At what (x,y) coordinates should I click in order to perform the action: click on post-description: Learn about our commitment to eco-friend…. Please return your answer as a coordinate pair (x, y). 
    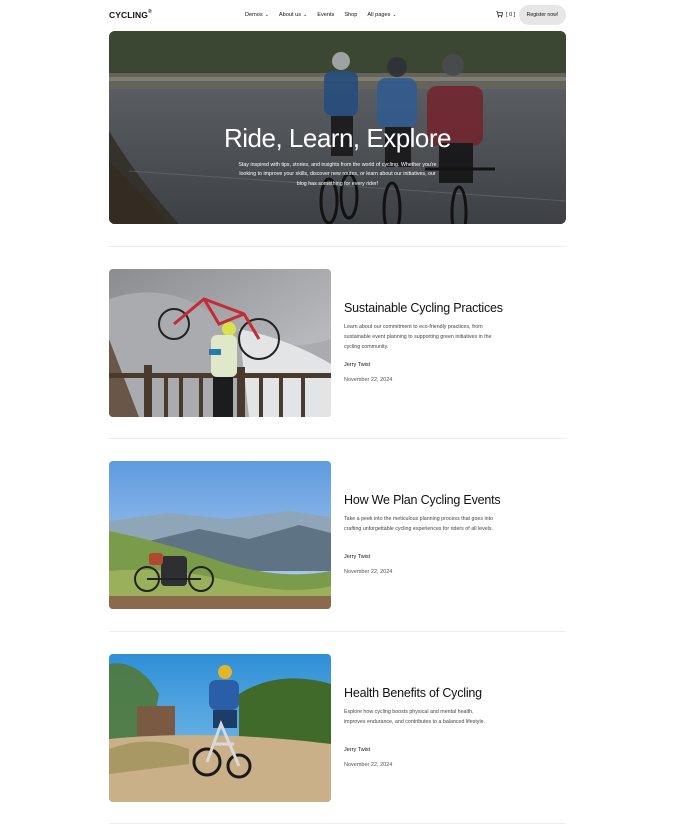
    Looking at the image, I should click on (418, 337).